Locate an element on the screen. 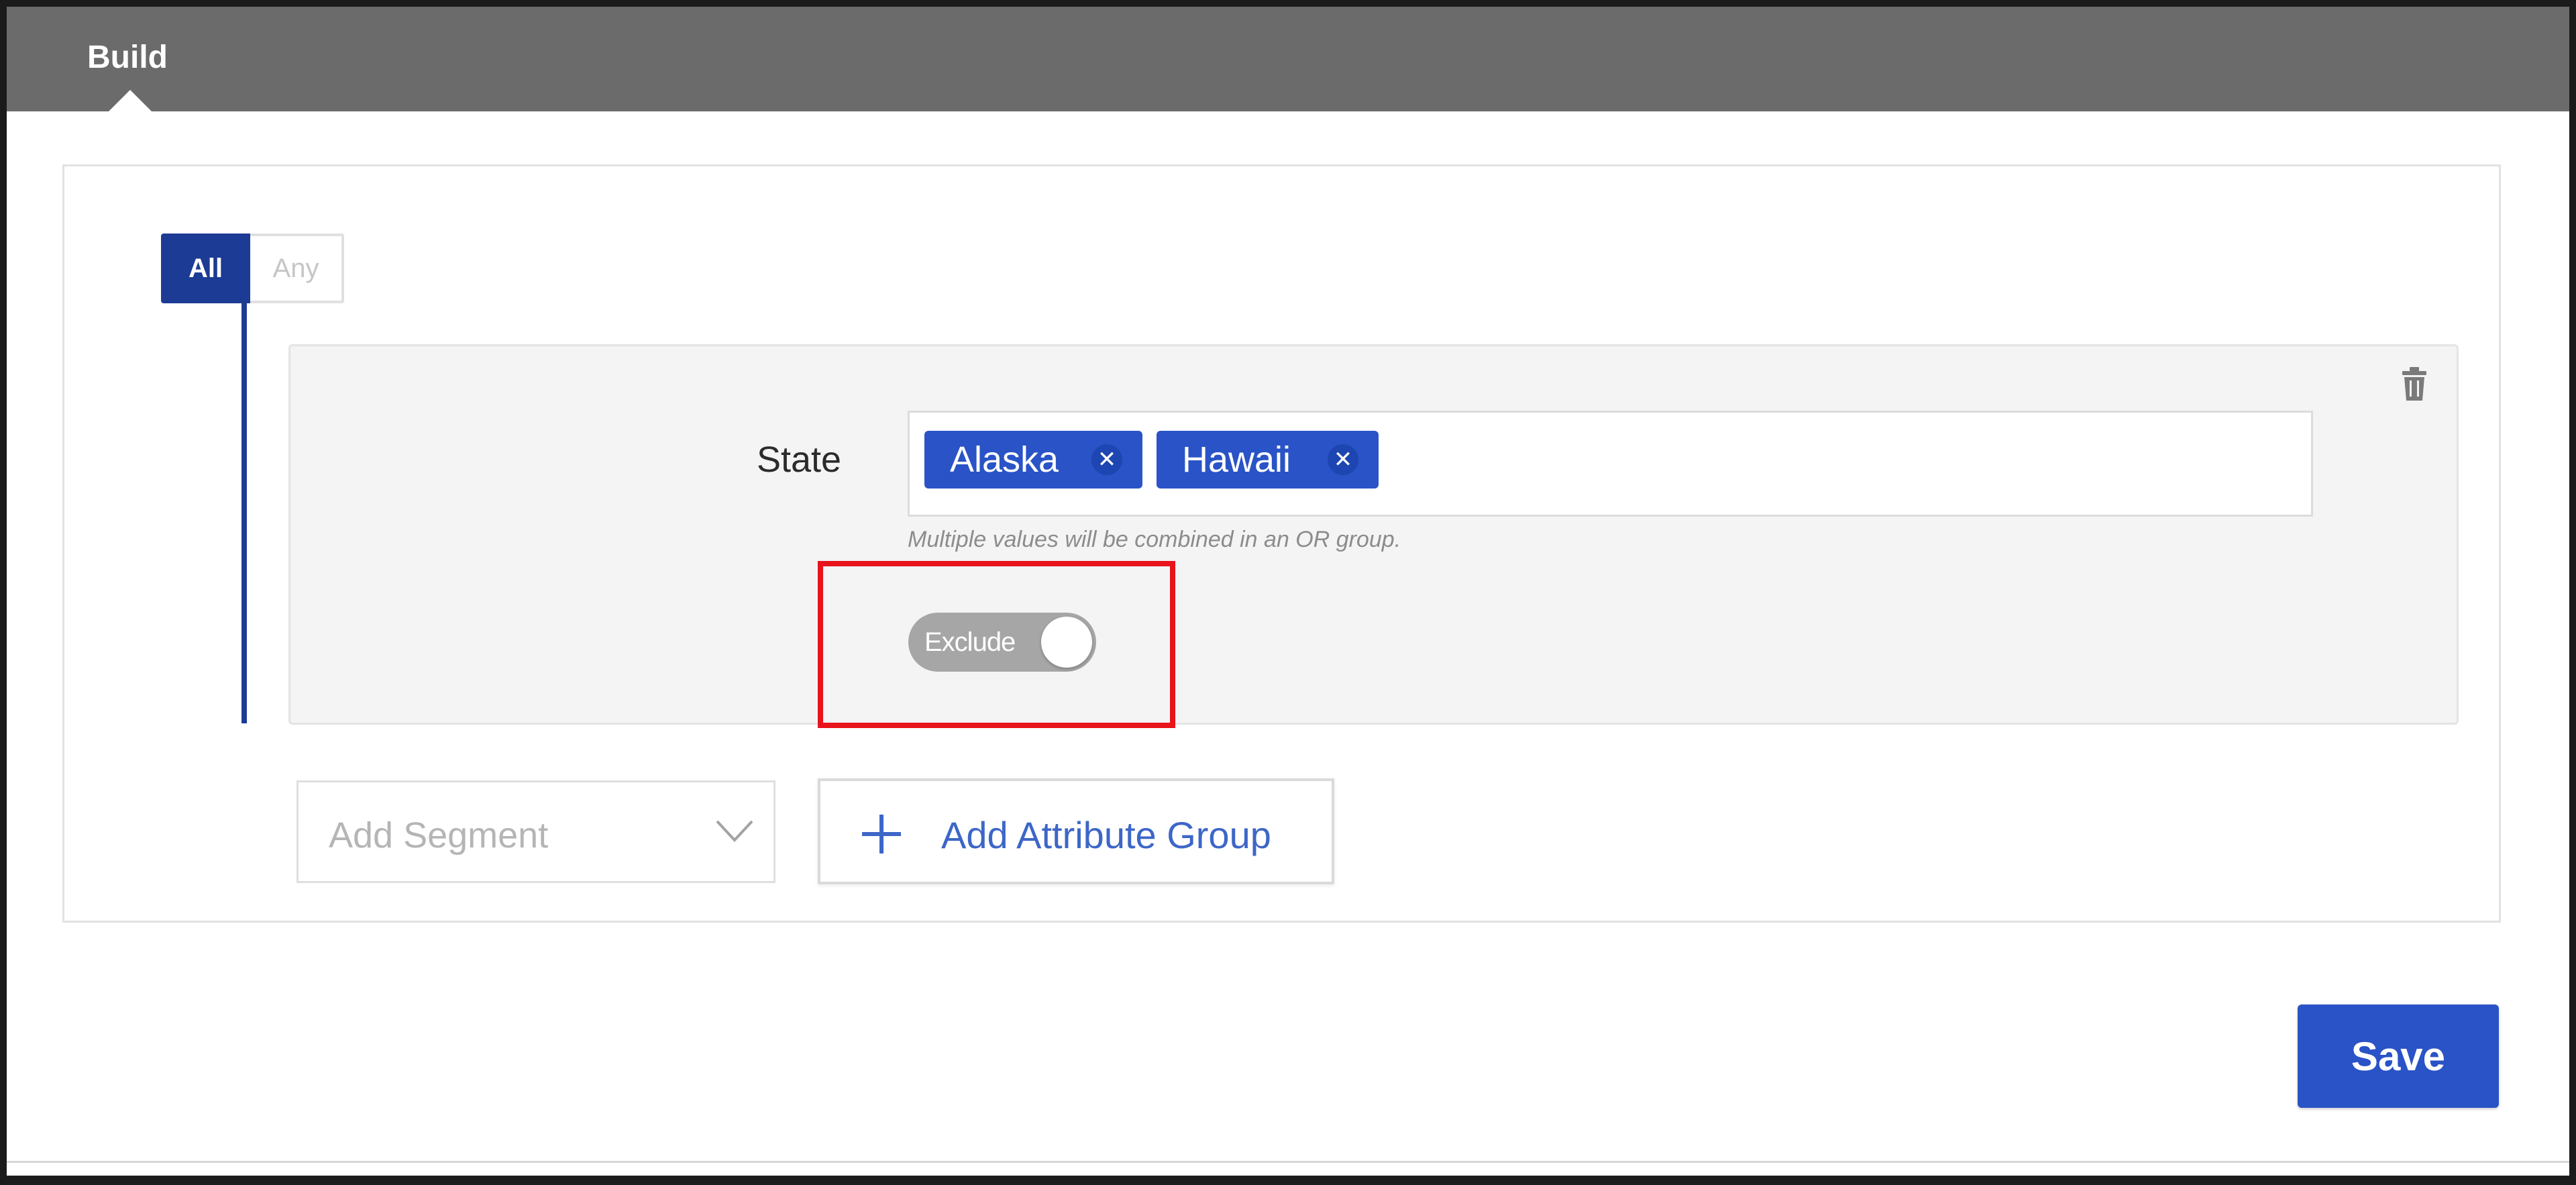  value-chip-alaska: Alaska ✕ is located at coordinates (1033, 459).